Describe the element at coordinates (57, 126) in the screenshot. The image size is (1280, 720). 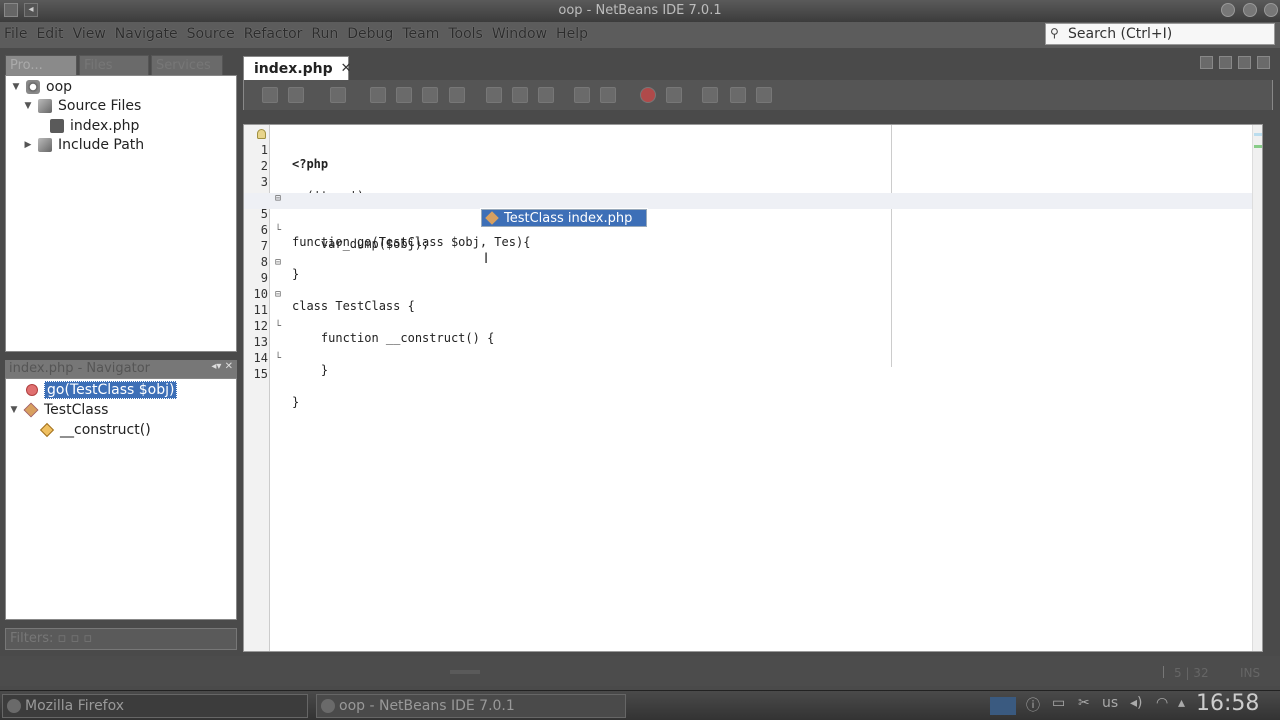
I see `php-file-icon` at that location.